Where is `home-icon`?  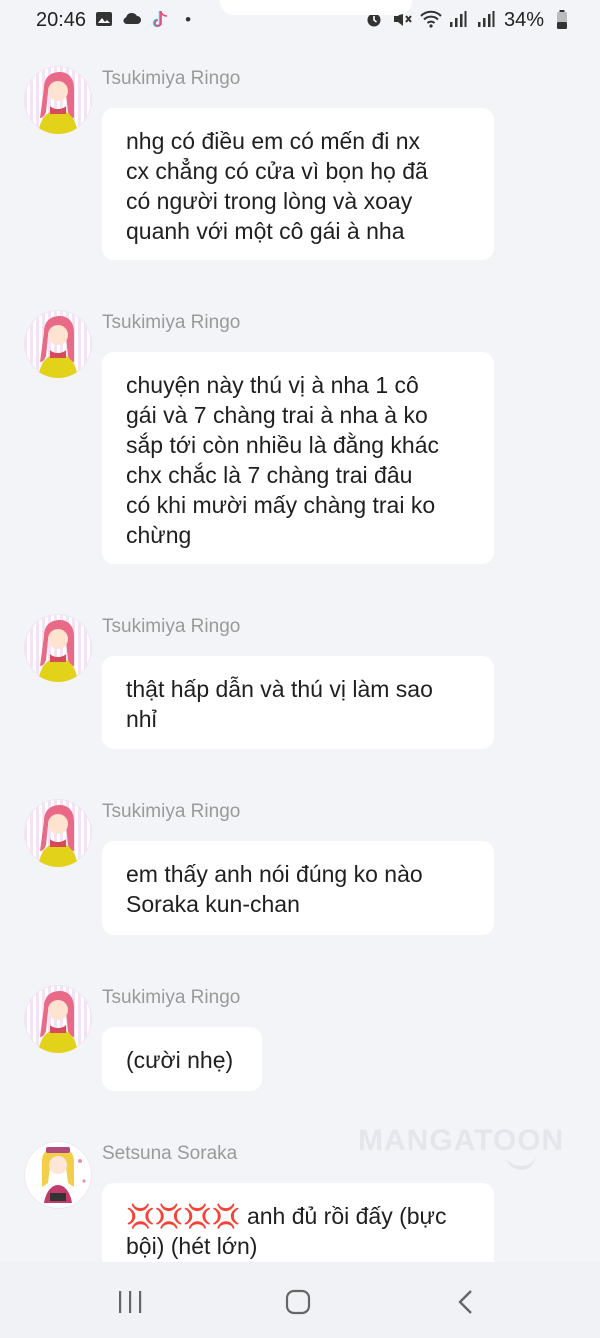
home-icon is located at coordinates (298, 1302).